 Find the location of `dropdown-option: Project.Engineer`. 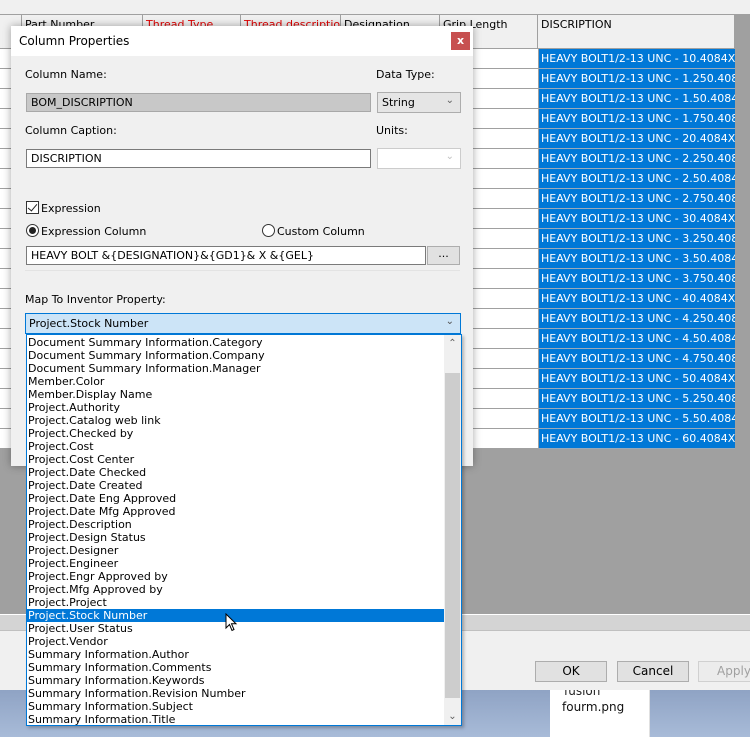

dropdown-option: Project.Engineer is located at coordinates (235, 563).